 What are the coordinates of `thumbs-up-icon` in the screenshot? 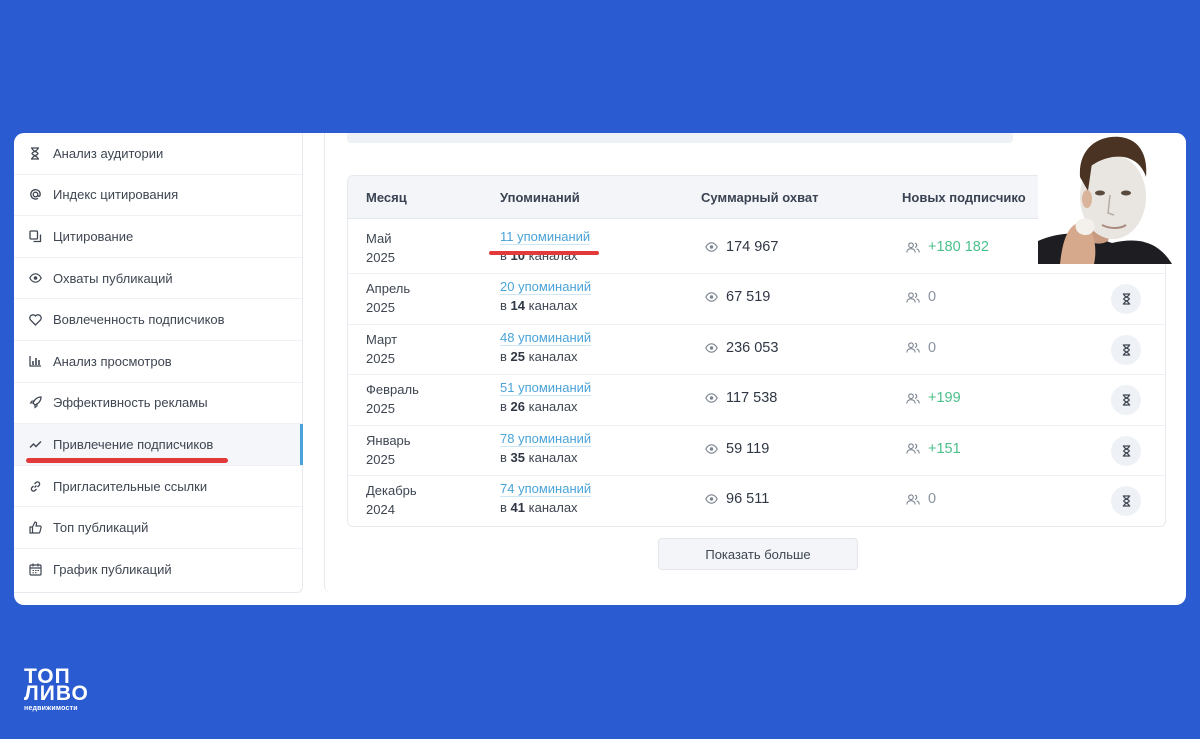 It's located at (35, 528).